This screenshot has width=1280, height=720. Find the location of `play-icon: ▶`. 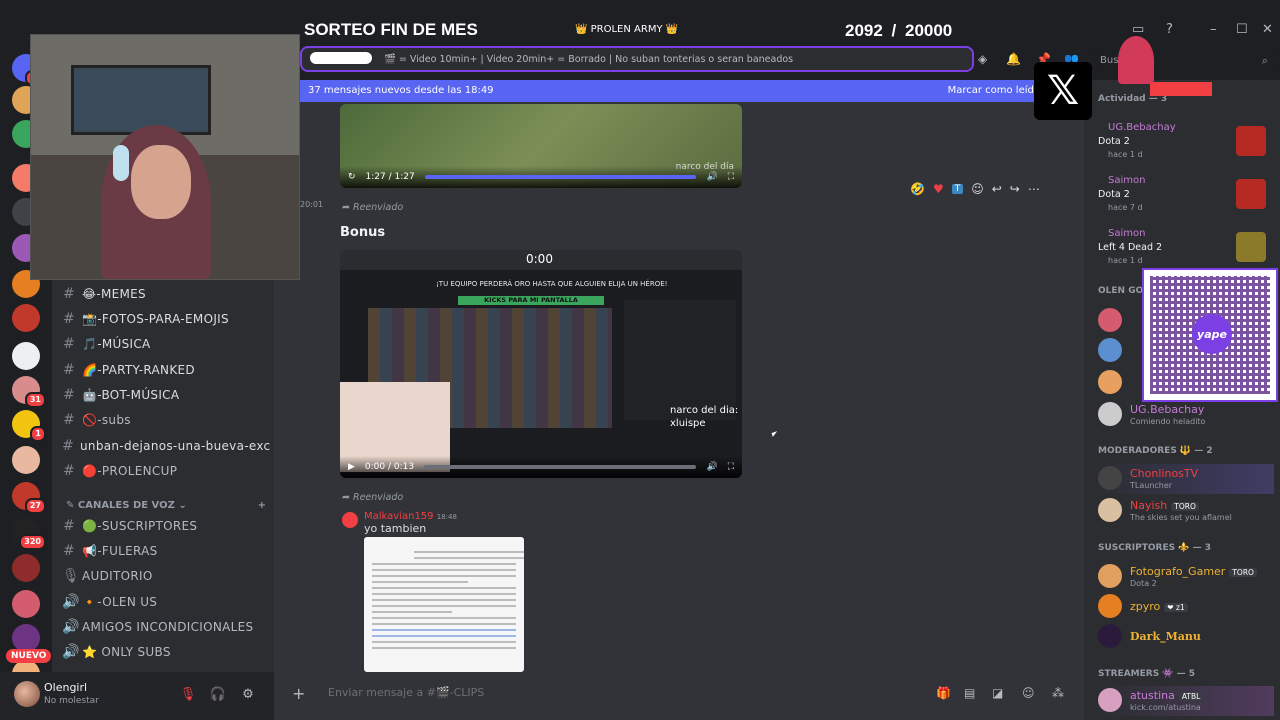

play-icon: ▶ is located at coordinates (351, 467).